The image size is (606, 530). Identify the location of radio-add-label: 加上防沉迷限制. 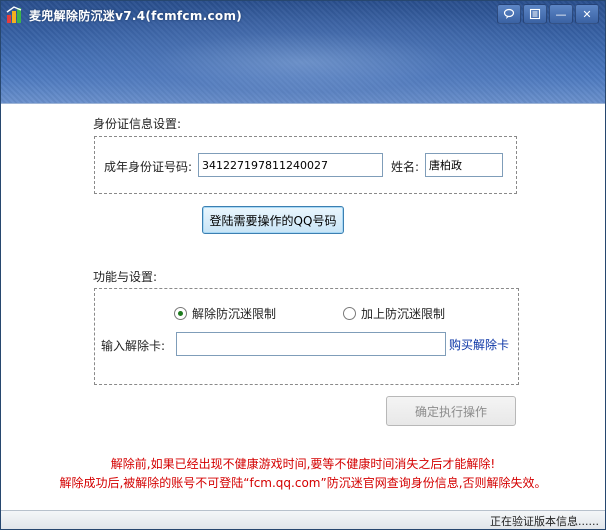
(403, 314).